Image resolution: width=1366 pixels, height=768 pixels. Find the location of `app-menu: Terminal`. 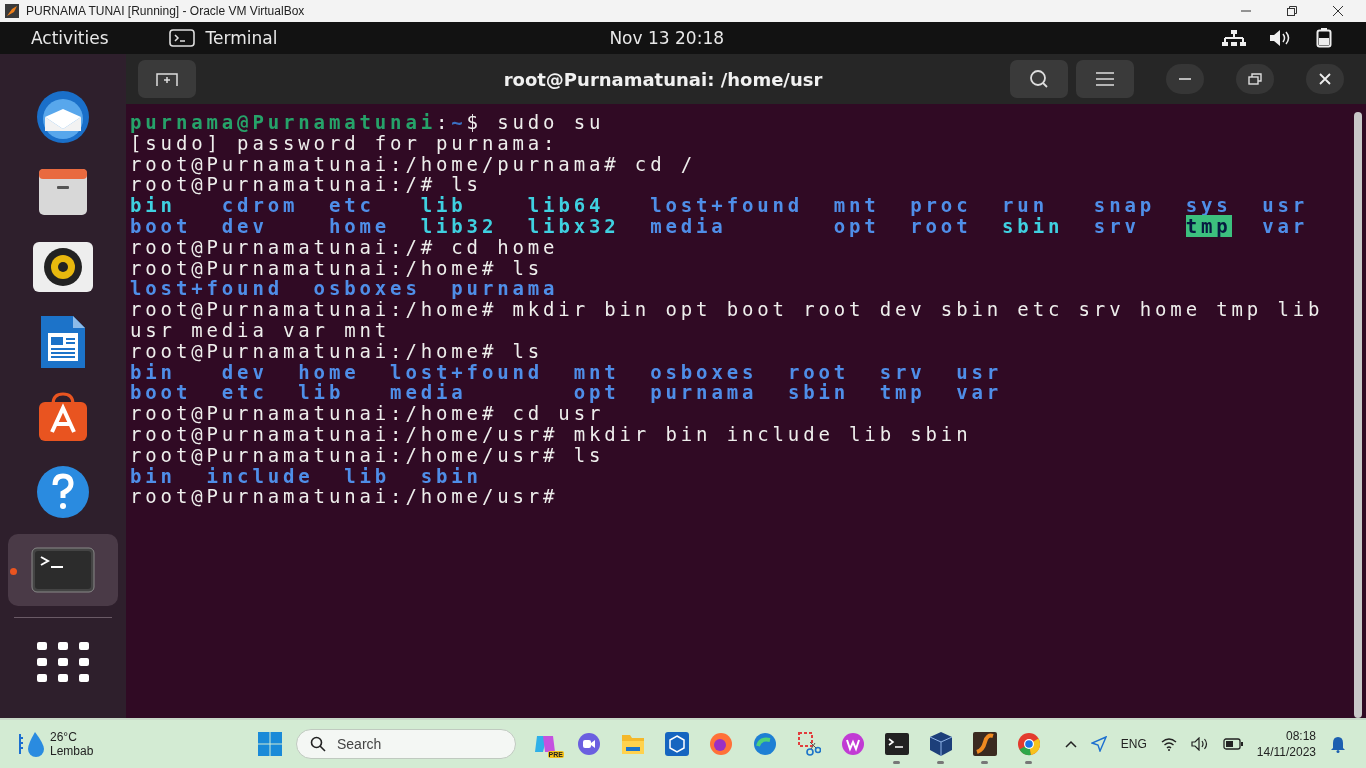

app-menu: Terminal is located at coordinates (223, 38).